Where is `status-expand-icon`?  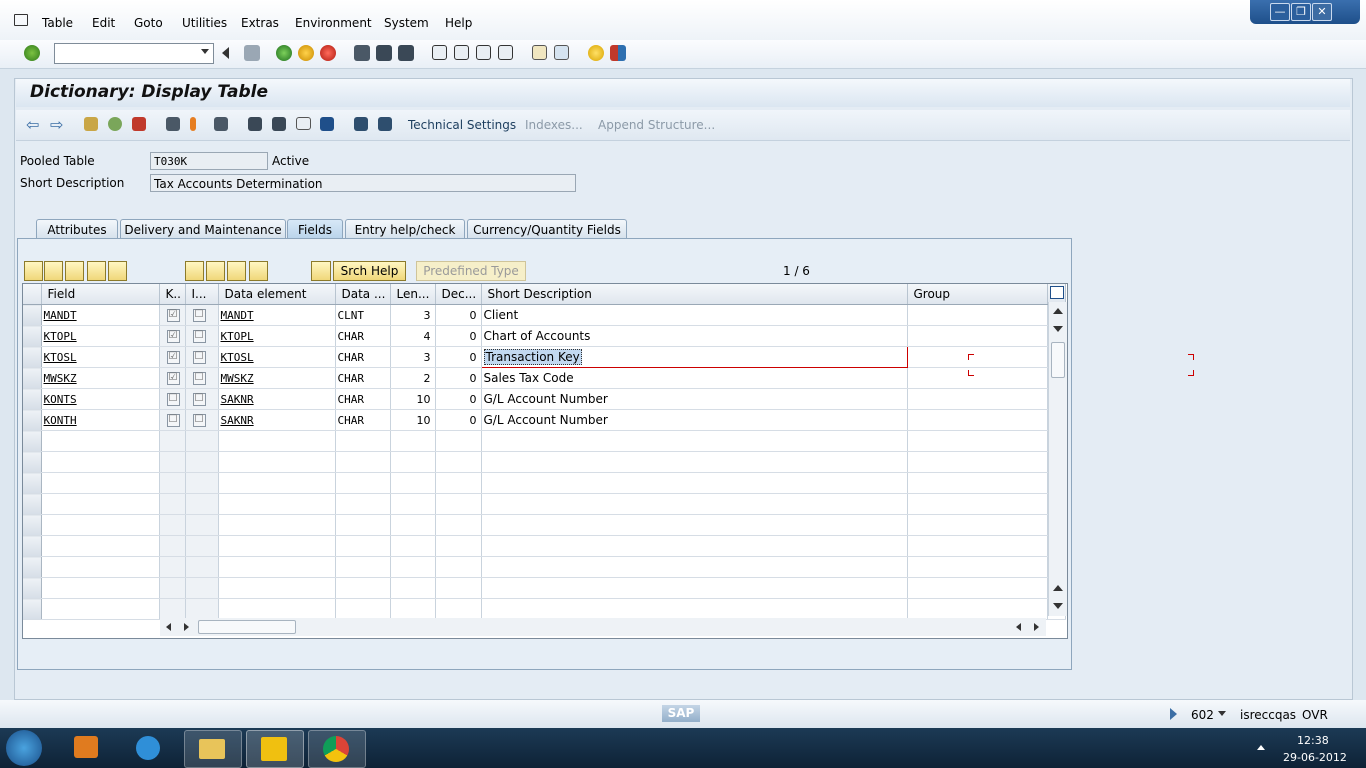
status-expand-icon is located at coordinates (1173, 714).